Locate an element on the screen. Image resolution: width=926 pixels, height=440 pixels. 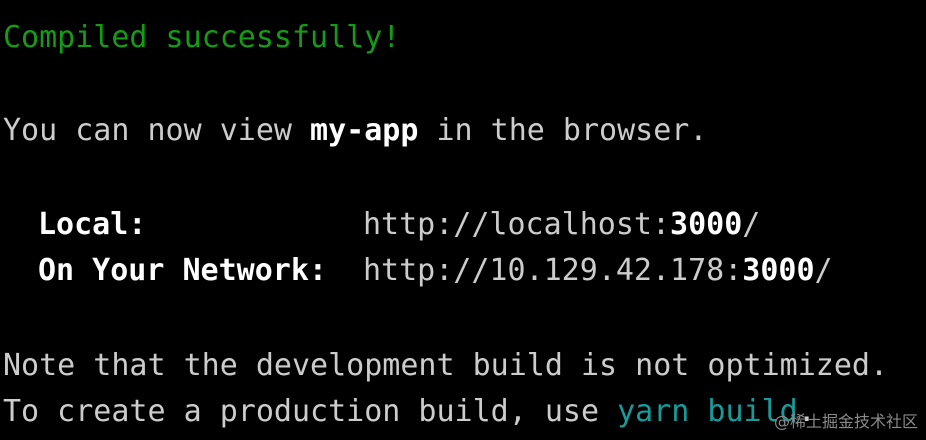
local-url: http://localhost:3000/ is located at coordinates (561, 225).